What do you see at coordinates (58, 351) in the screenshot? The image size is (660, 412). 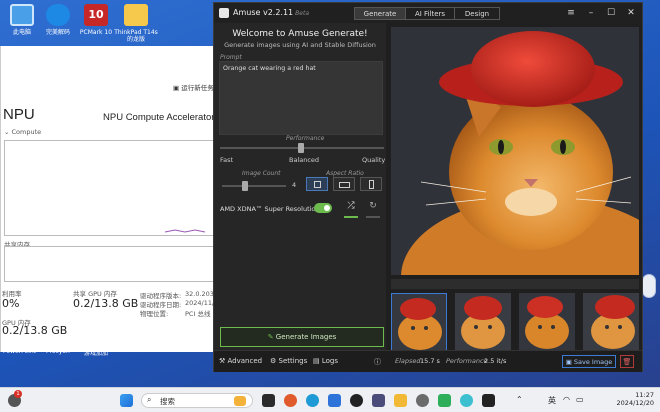 I see `desktop-label-procyon: Procyon` at bounding box center [58, 351].